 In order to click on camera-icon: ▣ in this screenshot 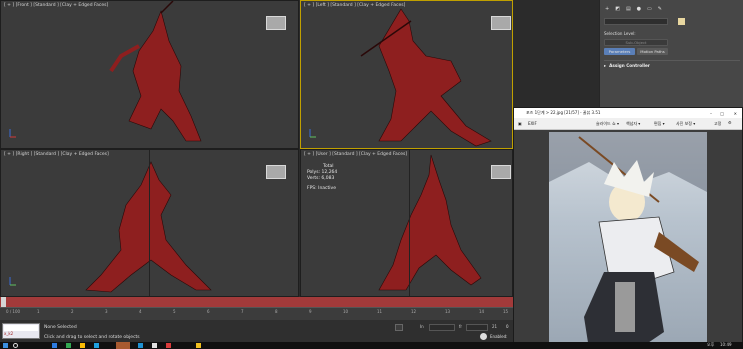, I will do `click(520, 123)`.